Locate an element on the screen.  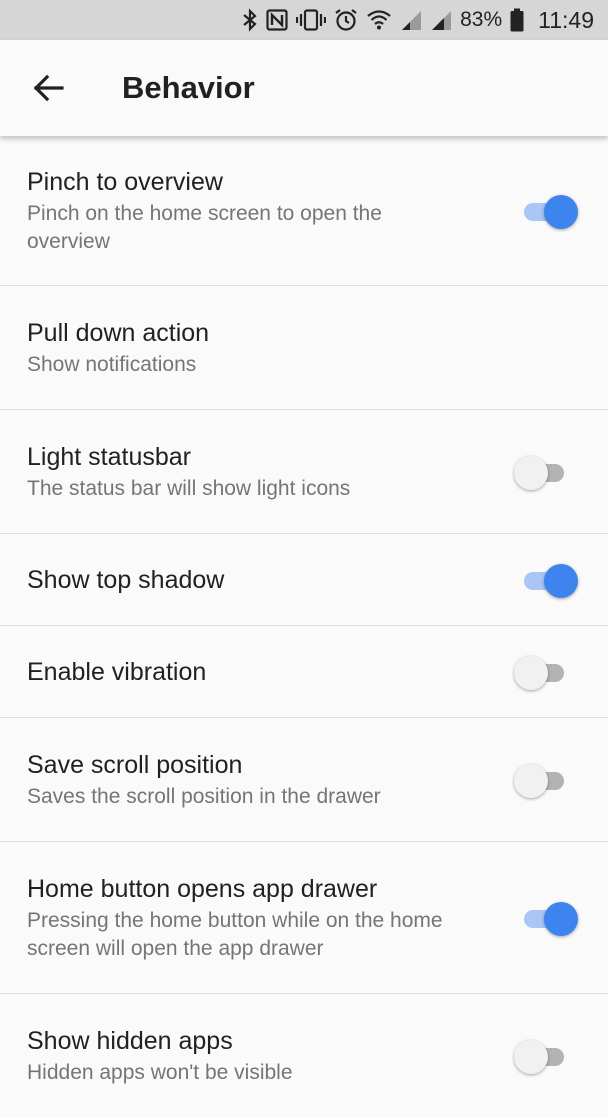
setting-title: Save scroll position is located at coordinates (135, 764).